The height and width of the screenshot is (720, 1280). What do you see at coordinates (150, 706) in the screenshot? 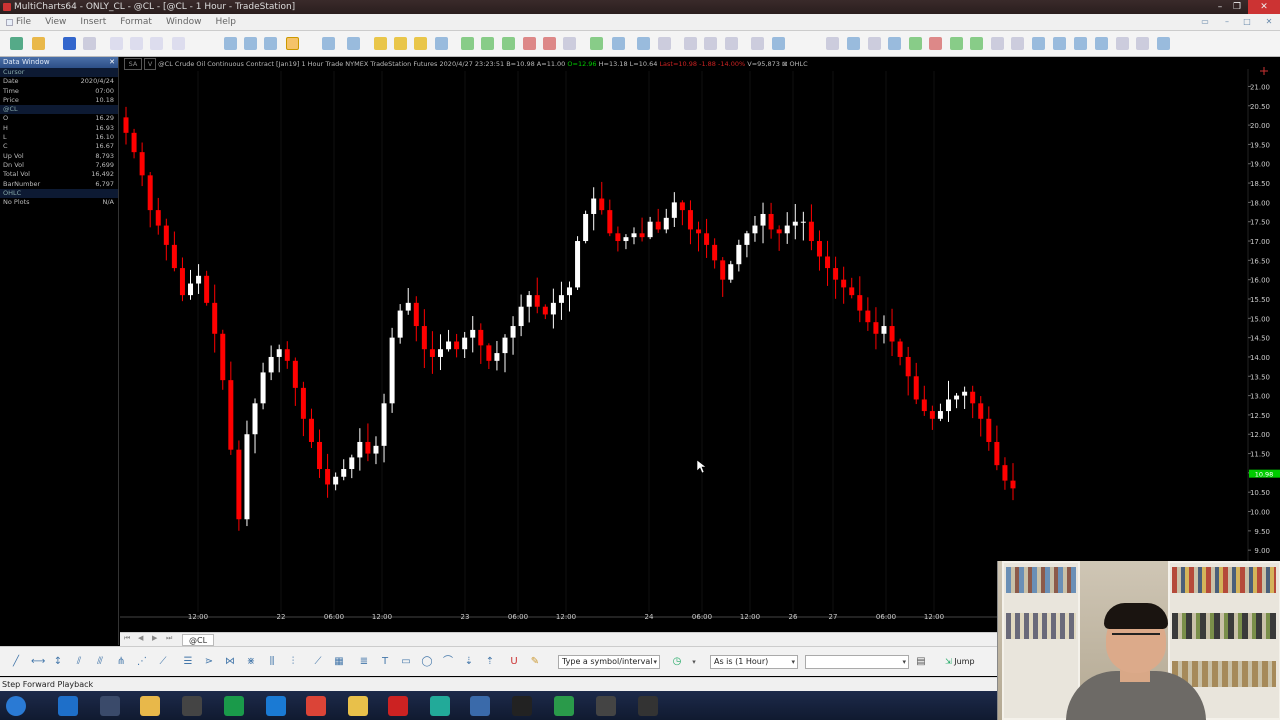
I see `explorer-icon` at bounding box center [150, 706].